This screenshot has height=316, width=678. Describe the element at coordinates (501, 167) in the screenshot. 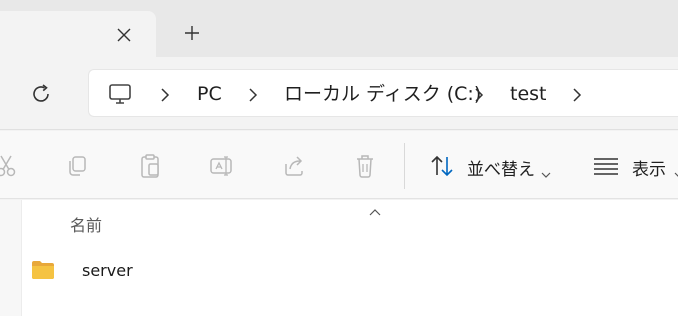

I see `sort-button-label: 並べ替え` at that location.